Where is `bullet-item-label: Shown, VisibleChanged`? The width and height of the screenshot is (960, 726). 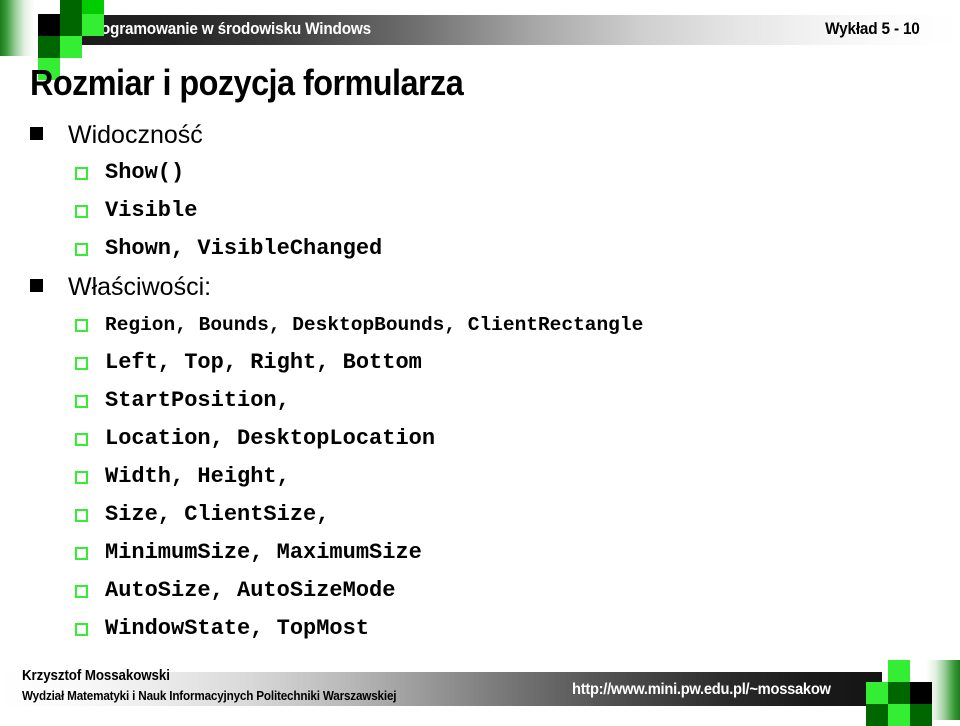 bullet-item-label: Shown, VisibleChanged is located at coordinates (244, 248).